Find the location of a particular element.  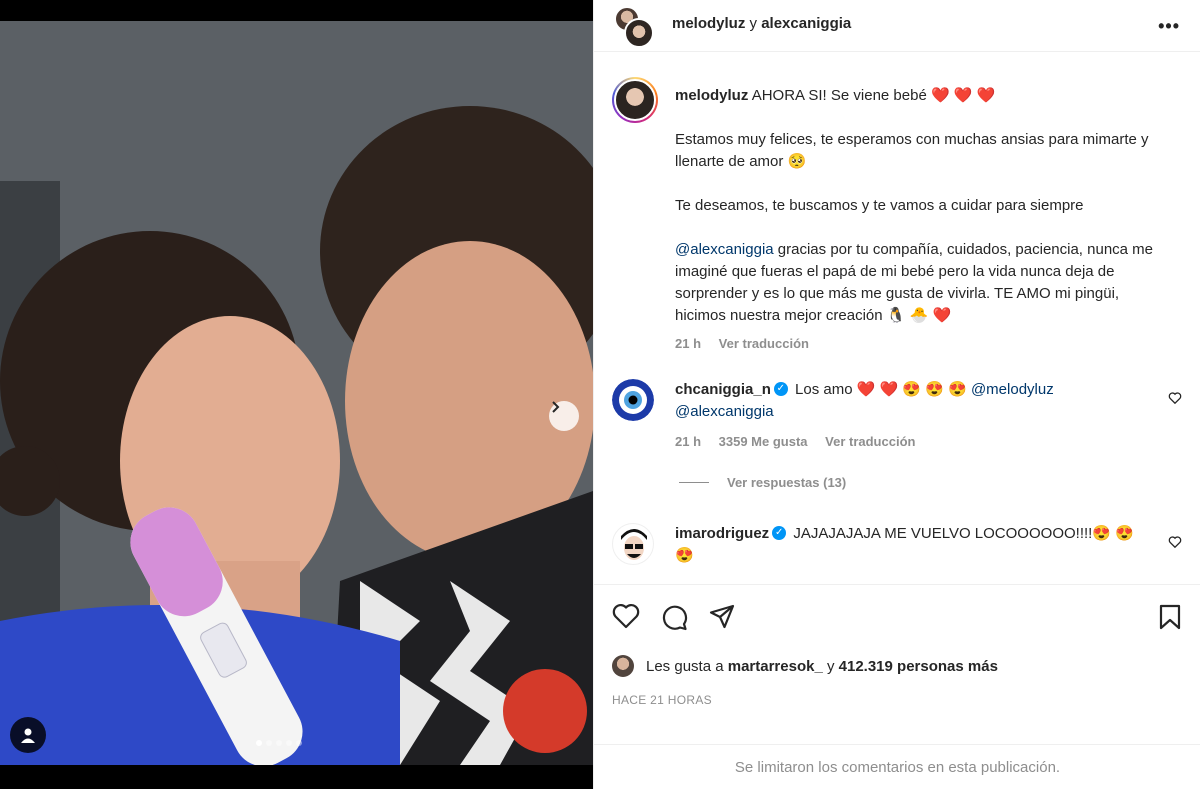

collab-avatars is located at coordinates (634, 27).